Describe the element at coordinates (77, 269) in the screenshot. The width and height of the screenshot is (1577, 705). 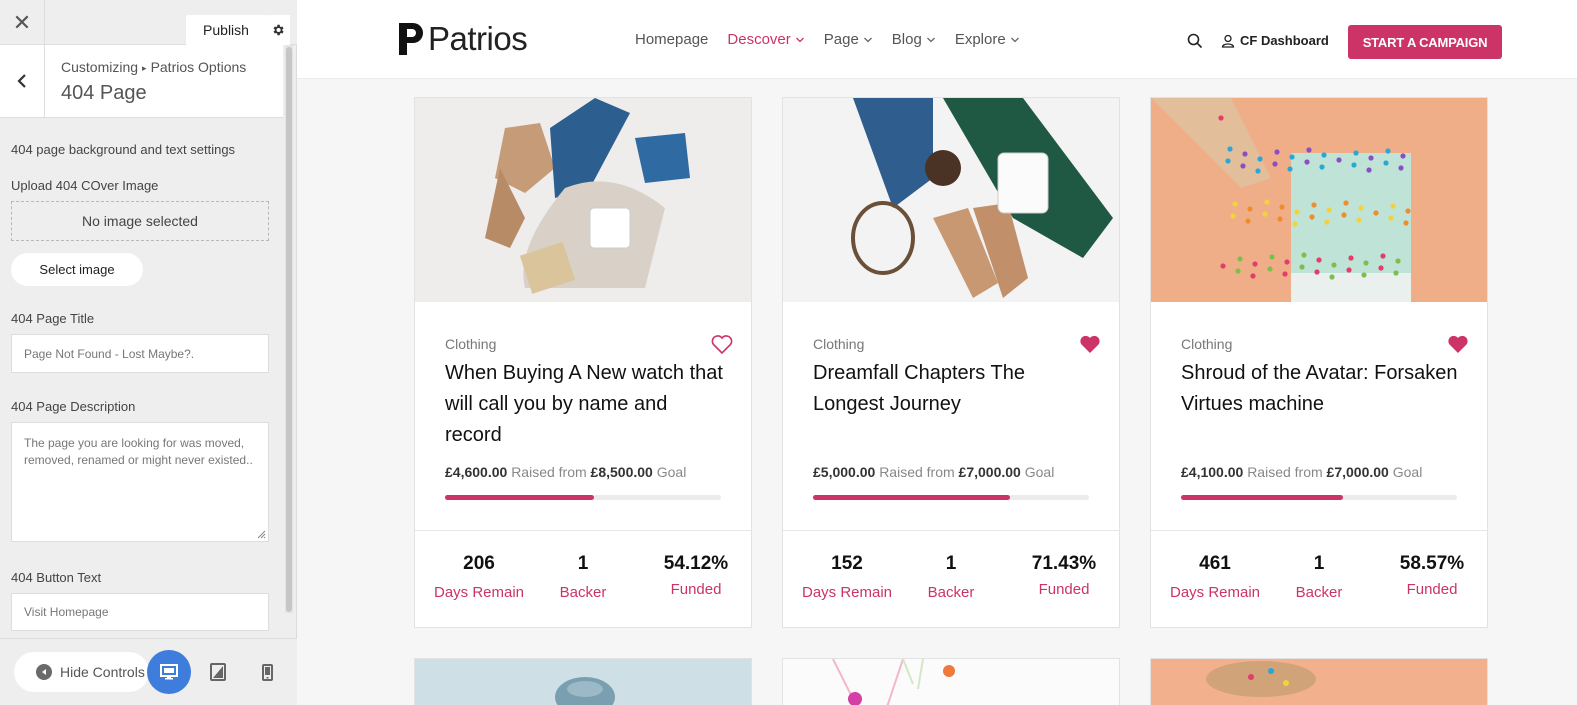
I see `select-image-button: Select image` at that location.